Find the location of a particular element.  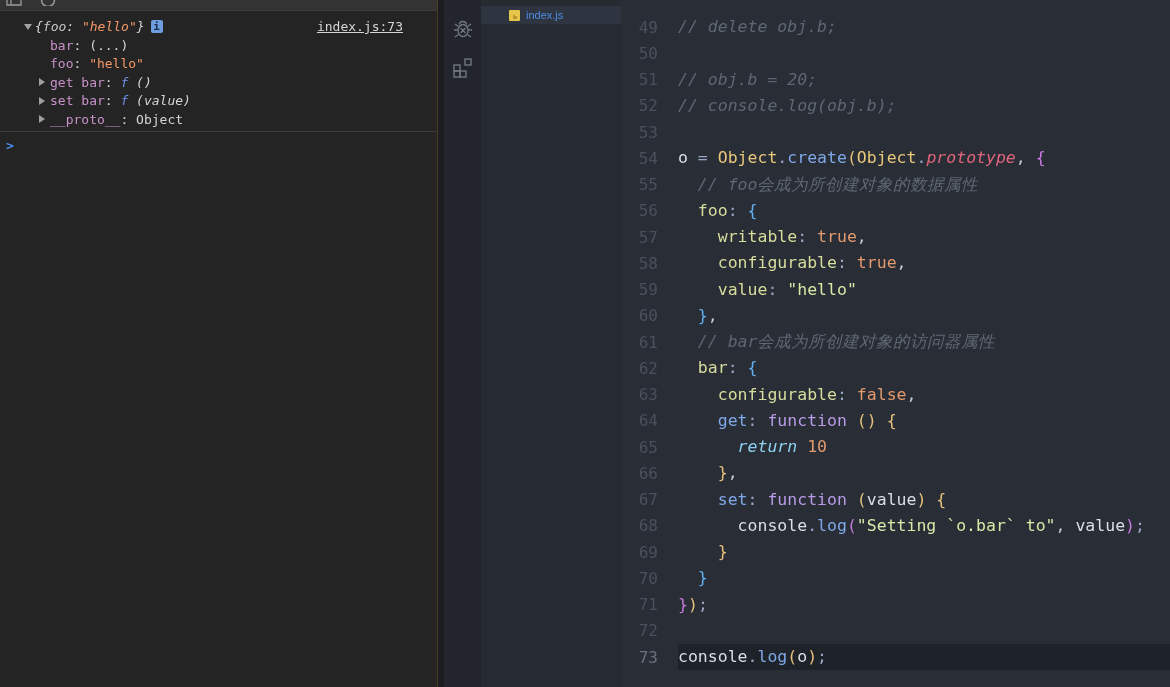

extensions-icon is located at coordinates (462, 68).